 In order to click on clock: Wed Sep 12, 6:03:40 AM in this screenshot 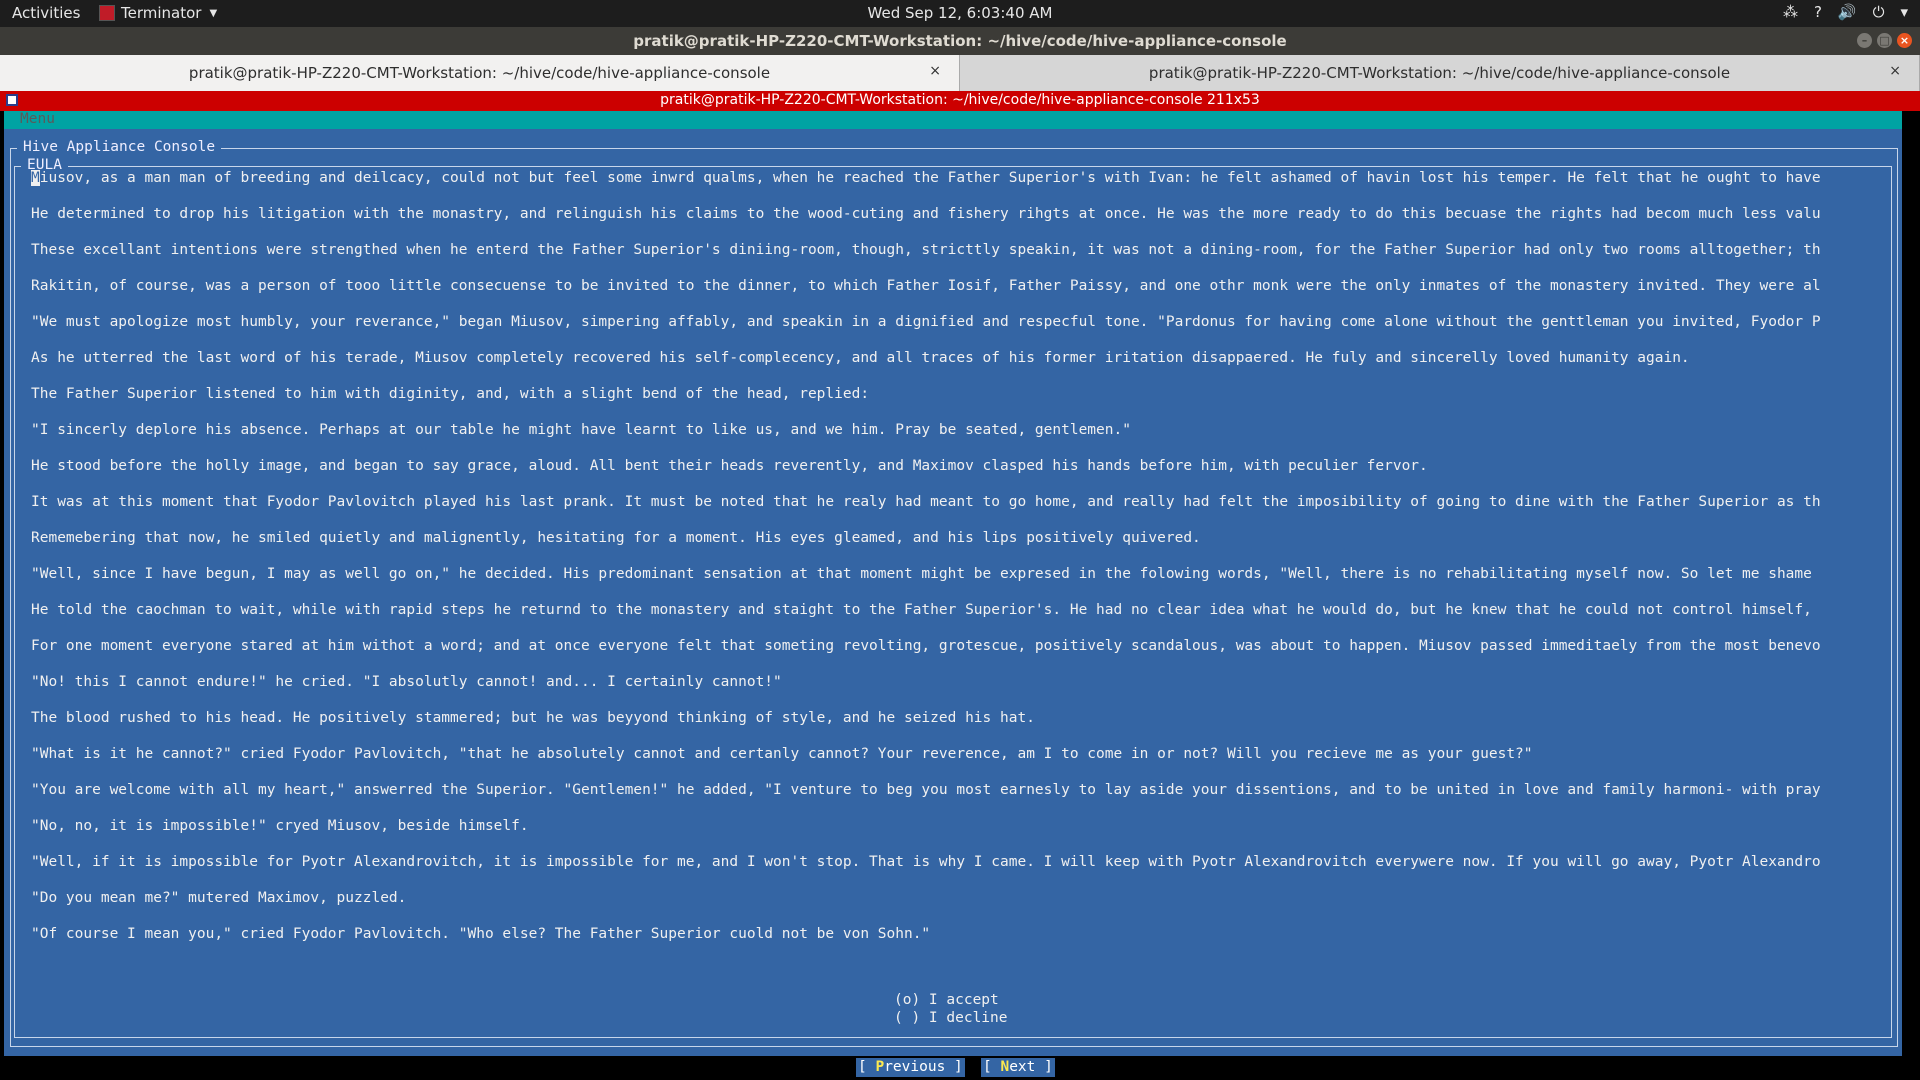, I will do `click(960, 13)`.